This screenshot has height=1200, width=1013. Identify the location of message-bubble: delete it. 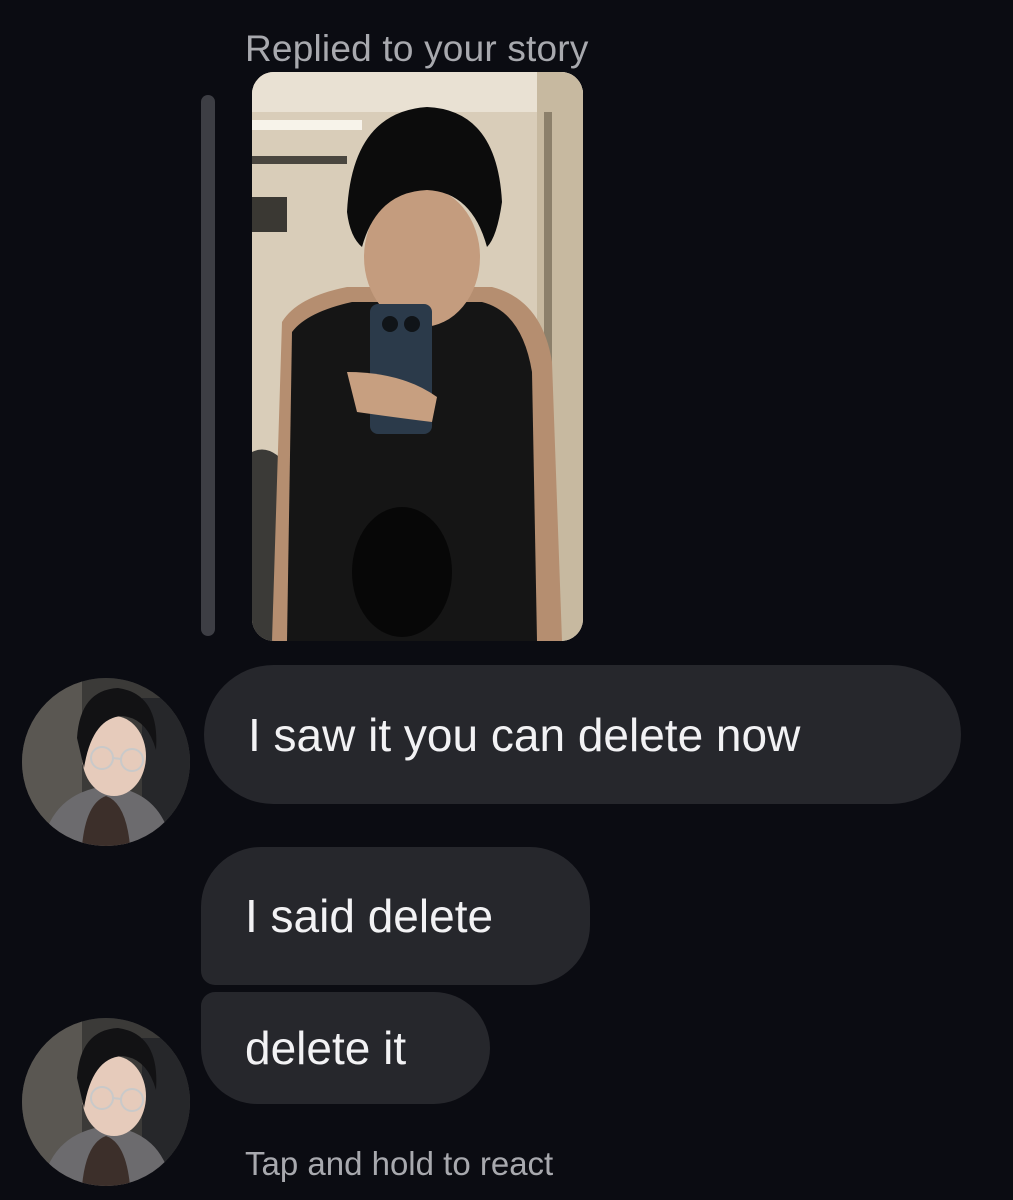
(345, 1048).